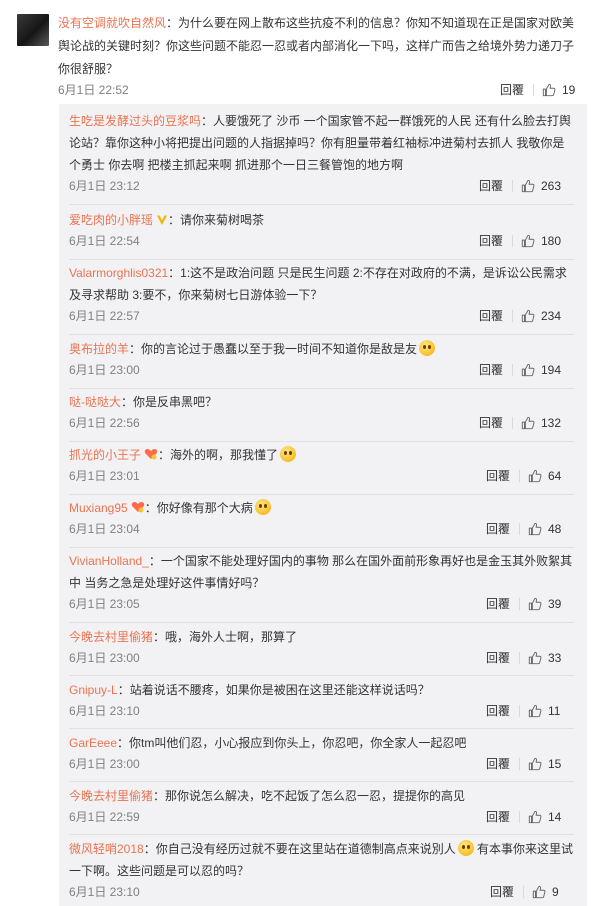  I want to click on reply-time: 6月1日 22:59, so click(104, 817).